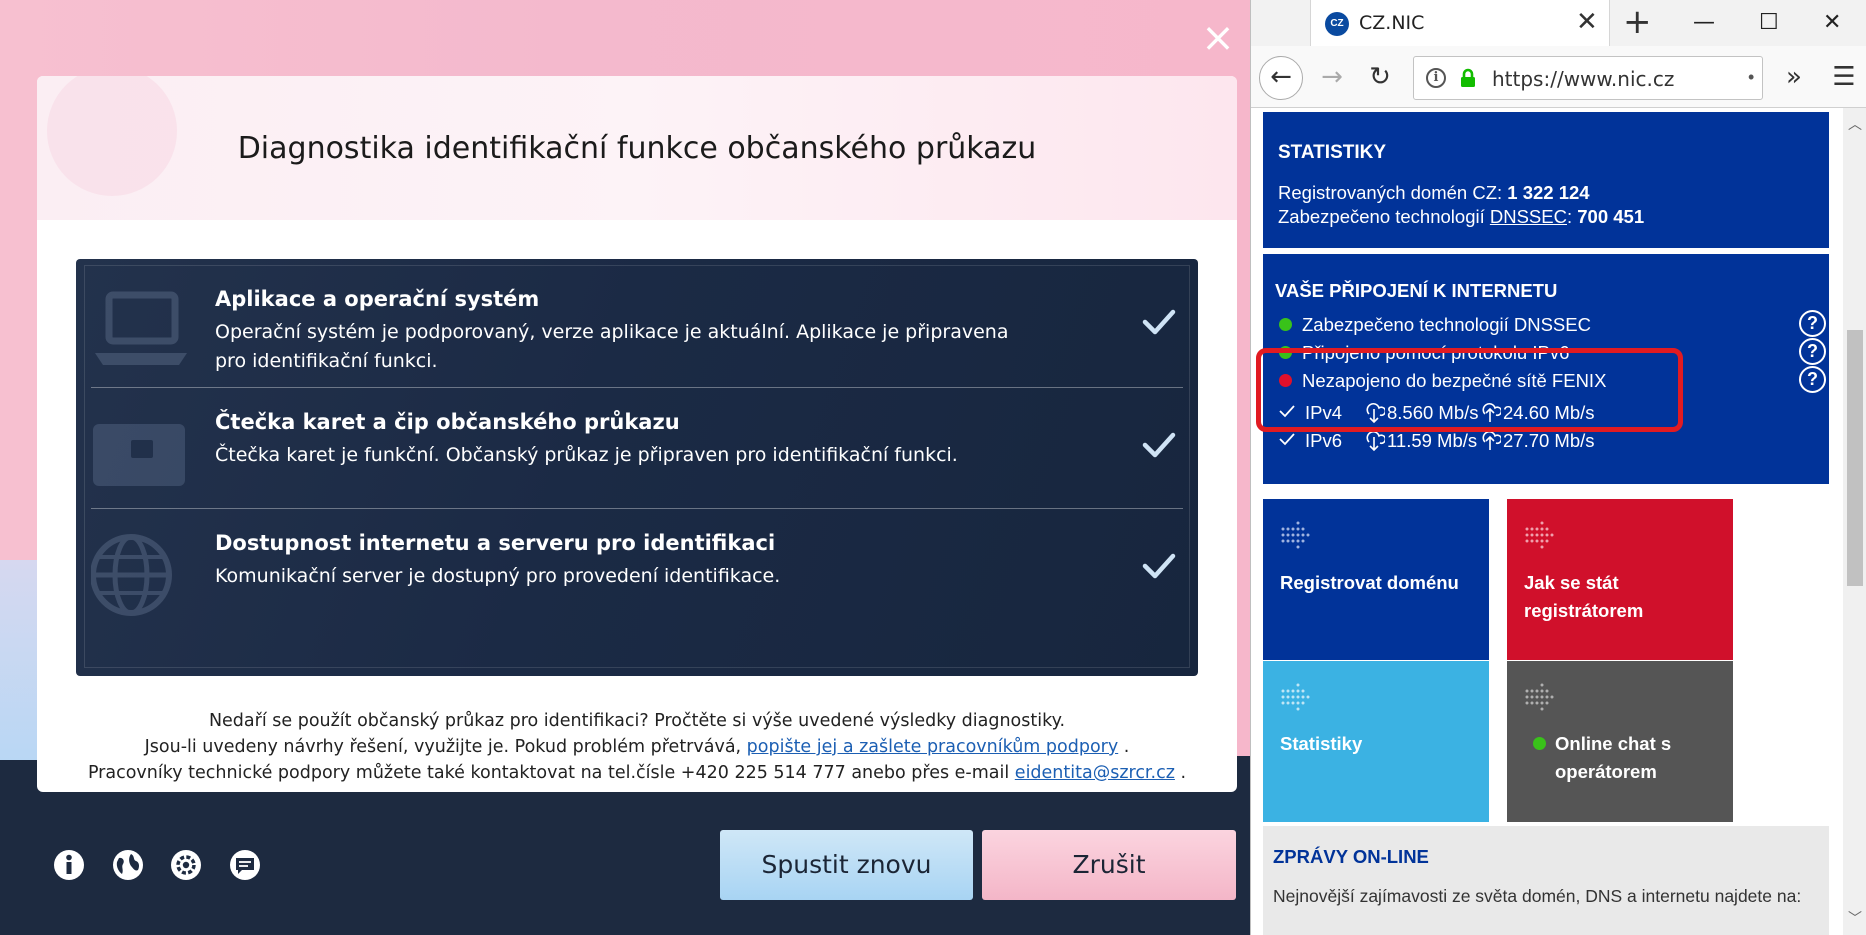 The height and width of the screenshot is (935, 1866). Describe the element at coordinates (1855, 918) in the screenshot. I see `scroll-down-arrow-icon: ﹀` at that location.